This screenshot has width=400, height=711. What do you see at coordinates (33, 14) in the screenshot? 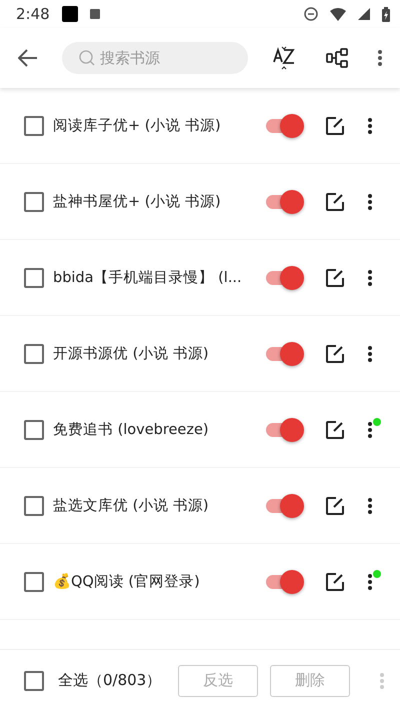
I see `status-time: 2:48` at bounding box center [33, 14].